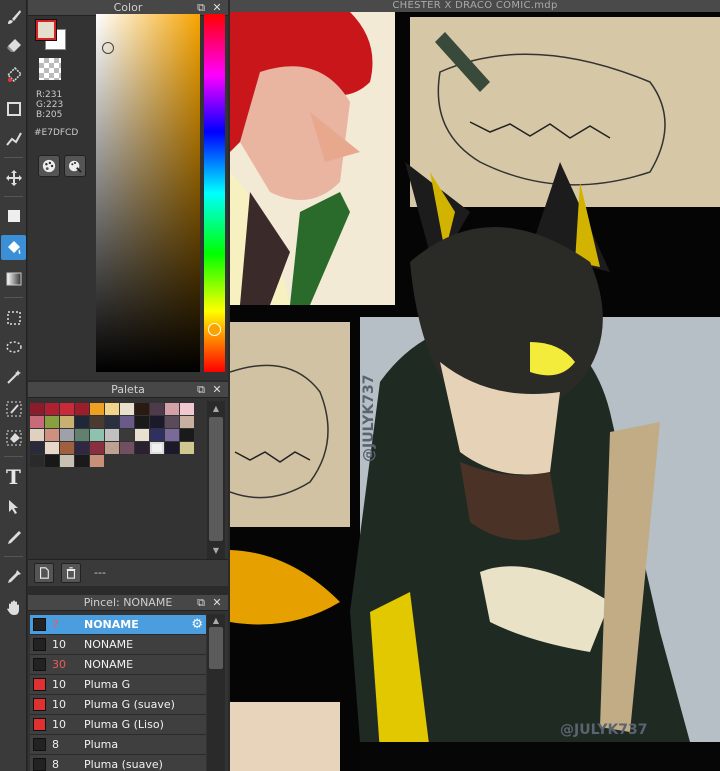 The image size is (720, 771). I want to click on scroll-down-icon: ▼, so click(216, 551).